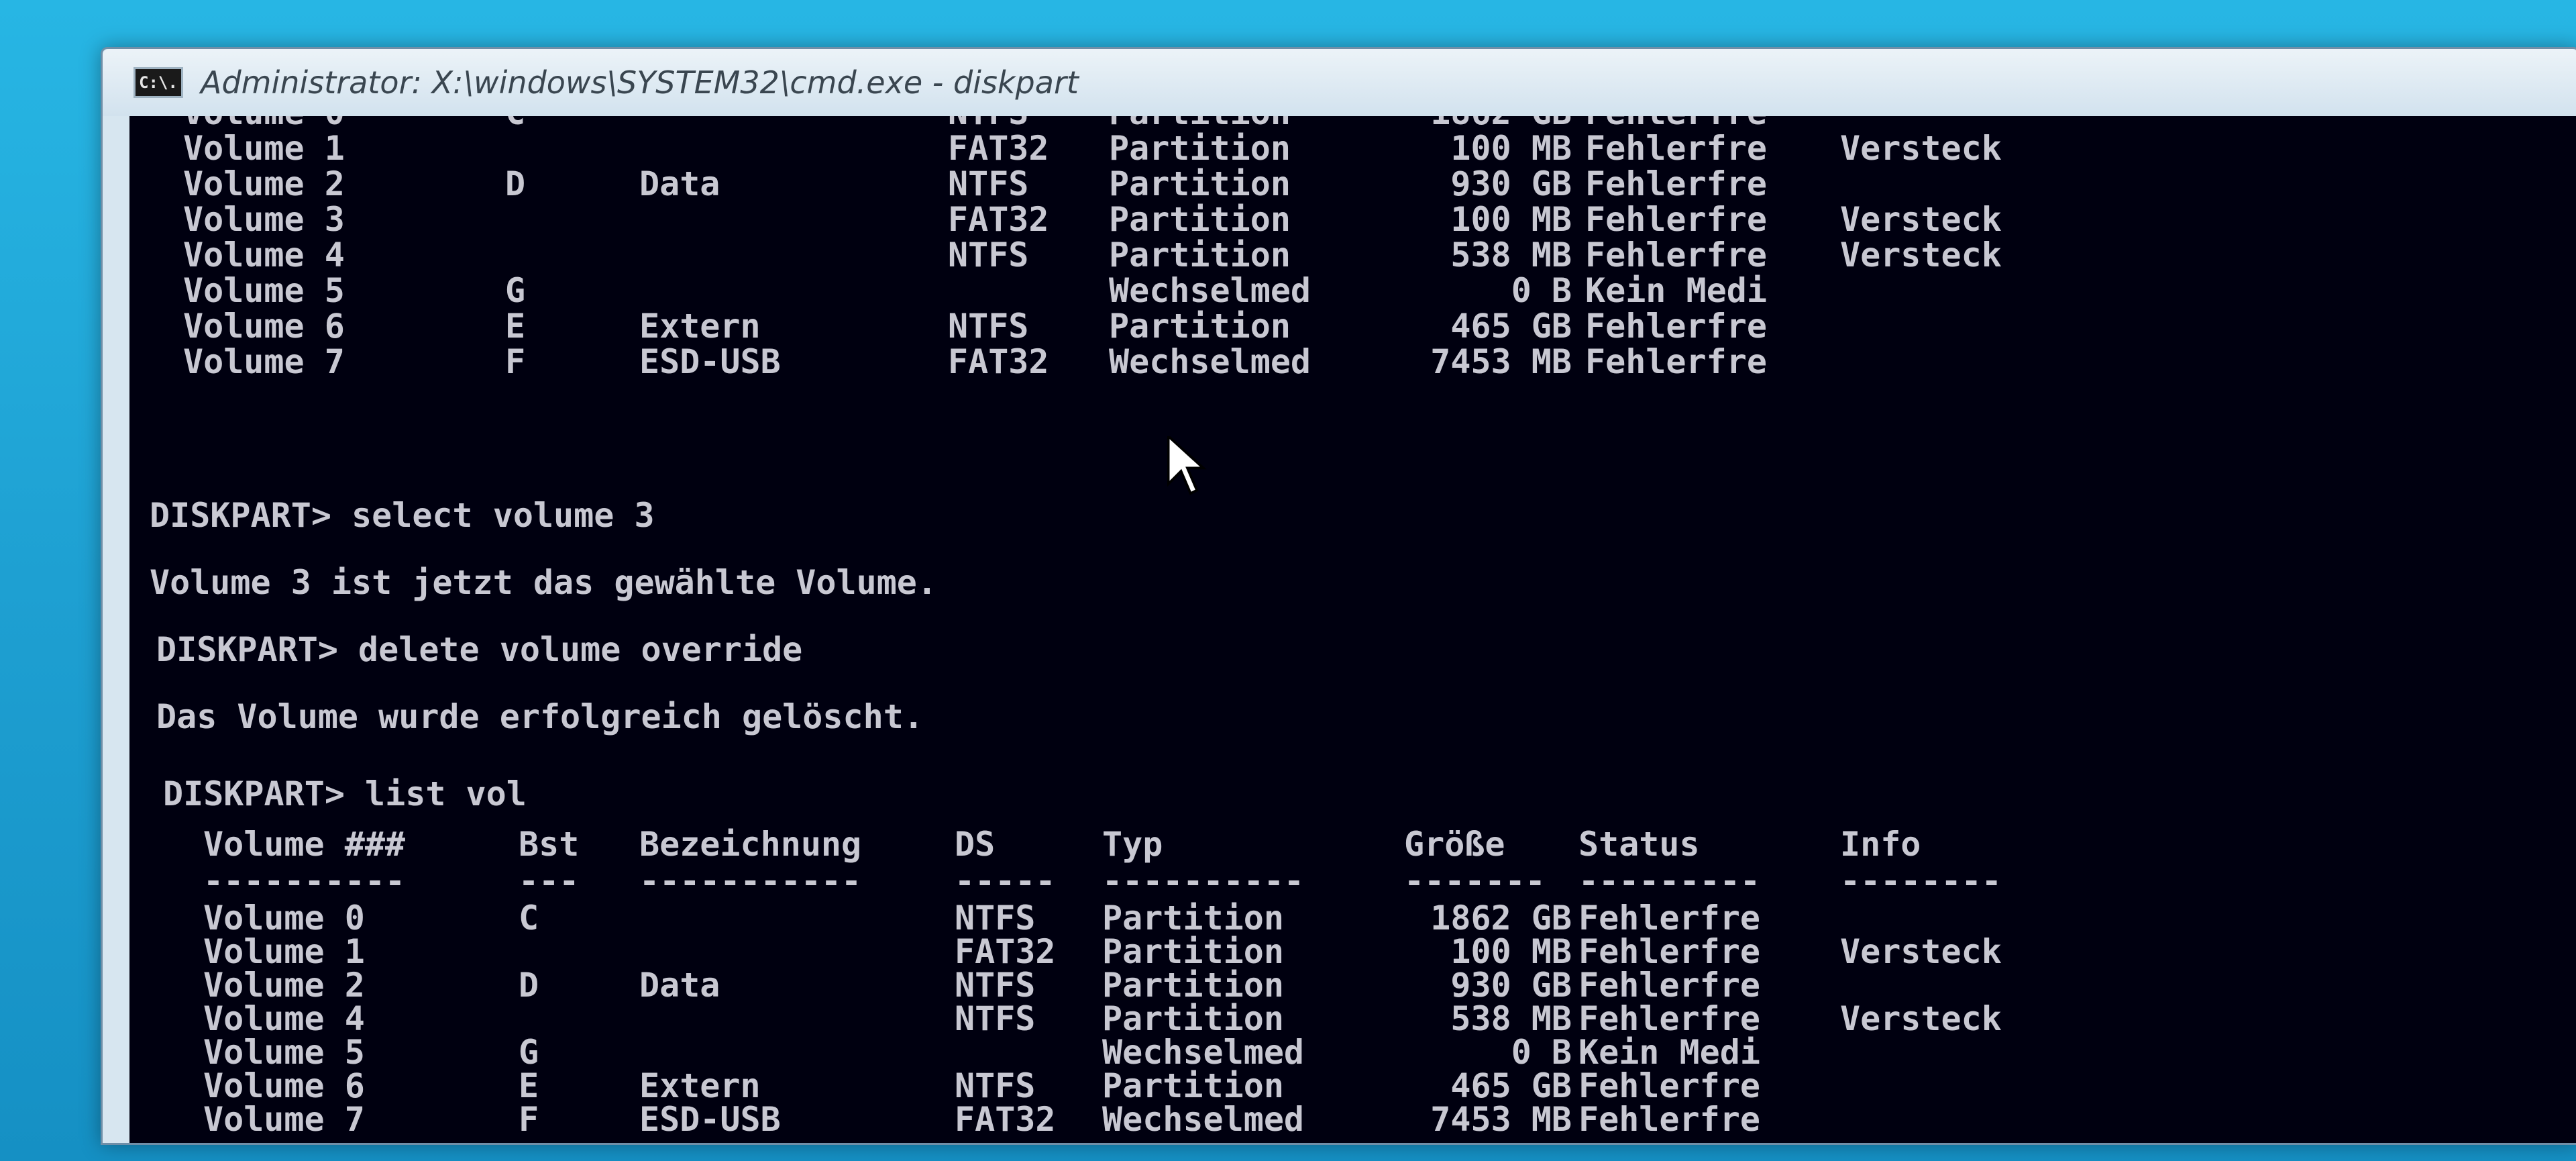  Describe the element at coordinates (679, 986) in the screenshot. I see `volume-row-after-label: Data` at that location.